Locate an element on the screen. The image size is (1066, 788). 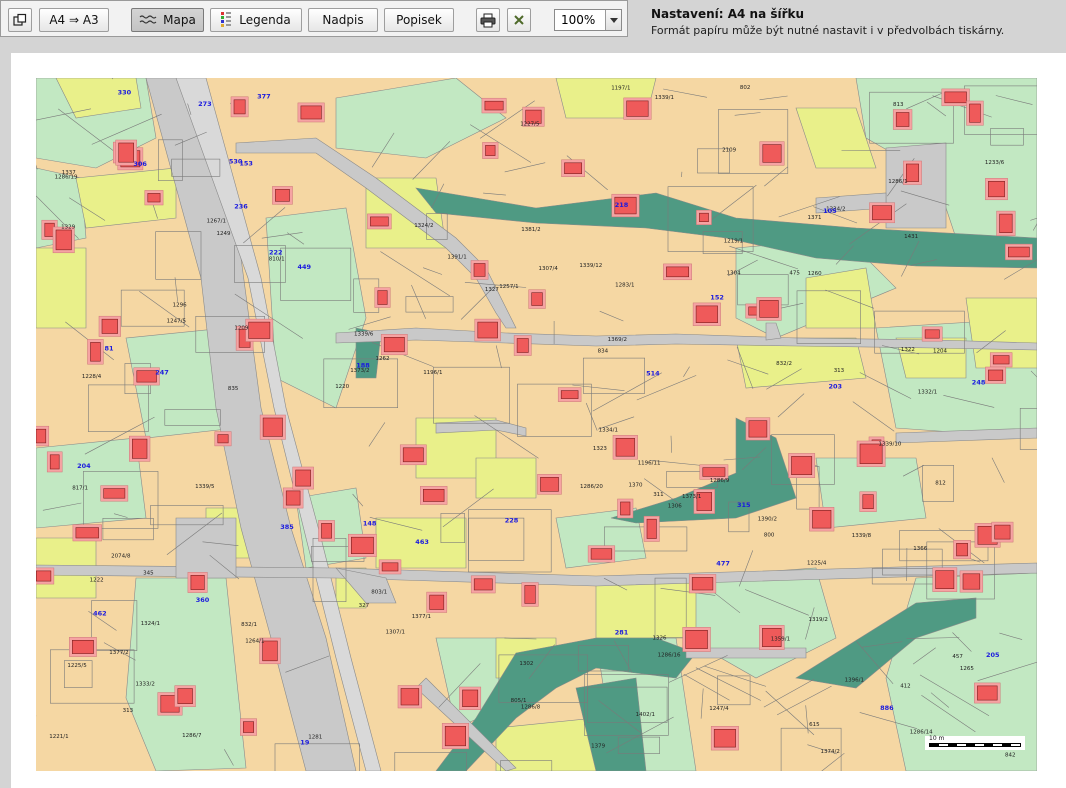
parcel-number: 1381/2 is located at coordinates (530, 230).